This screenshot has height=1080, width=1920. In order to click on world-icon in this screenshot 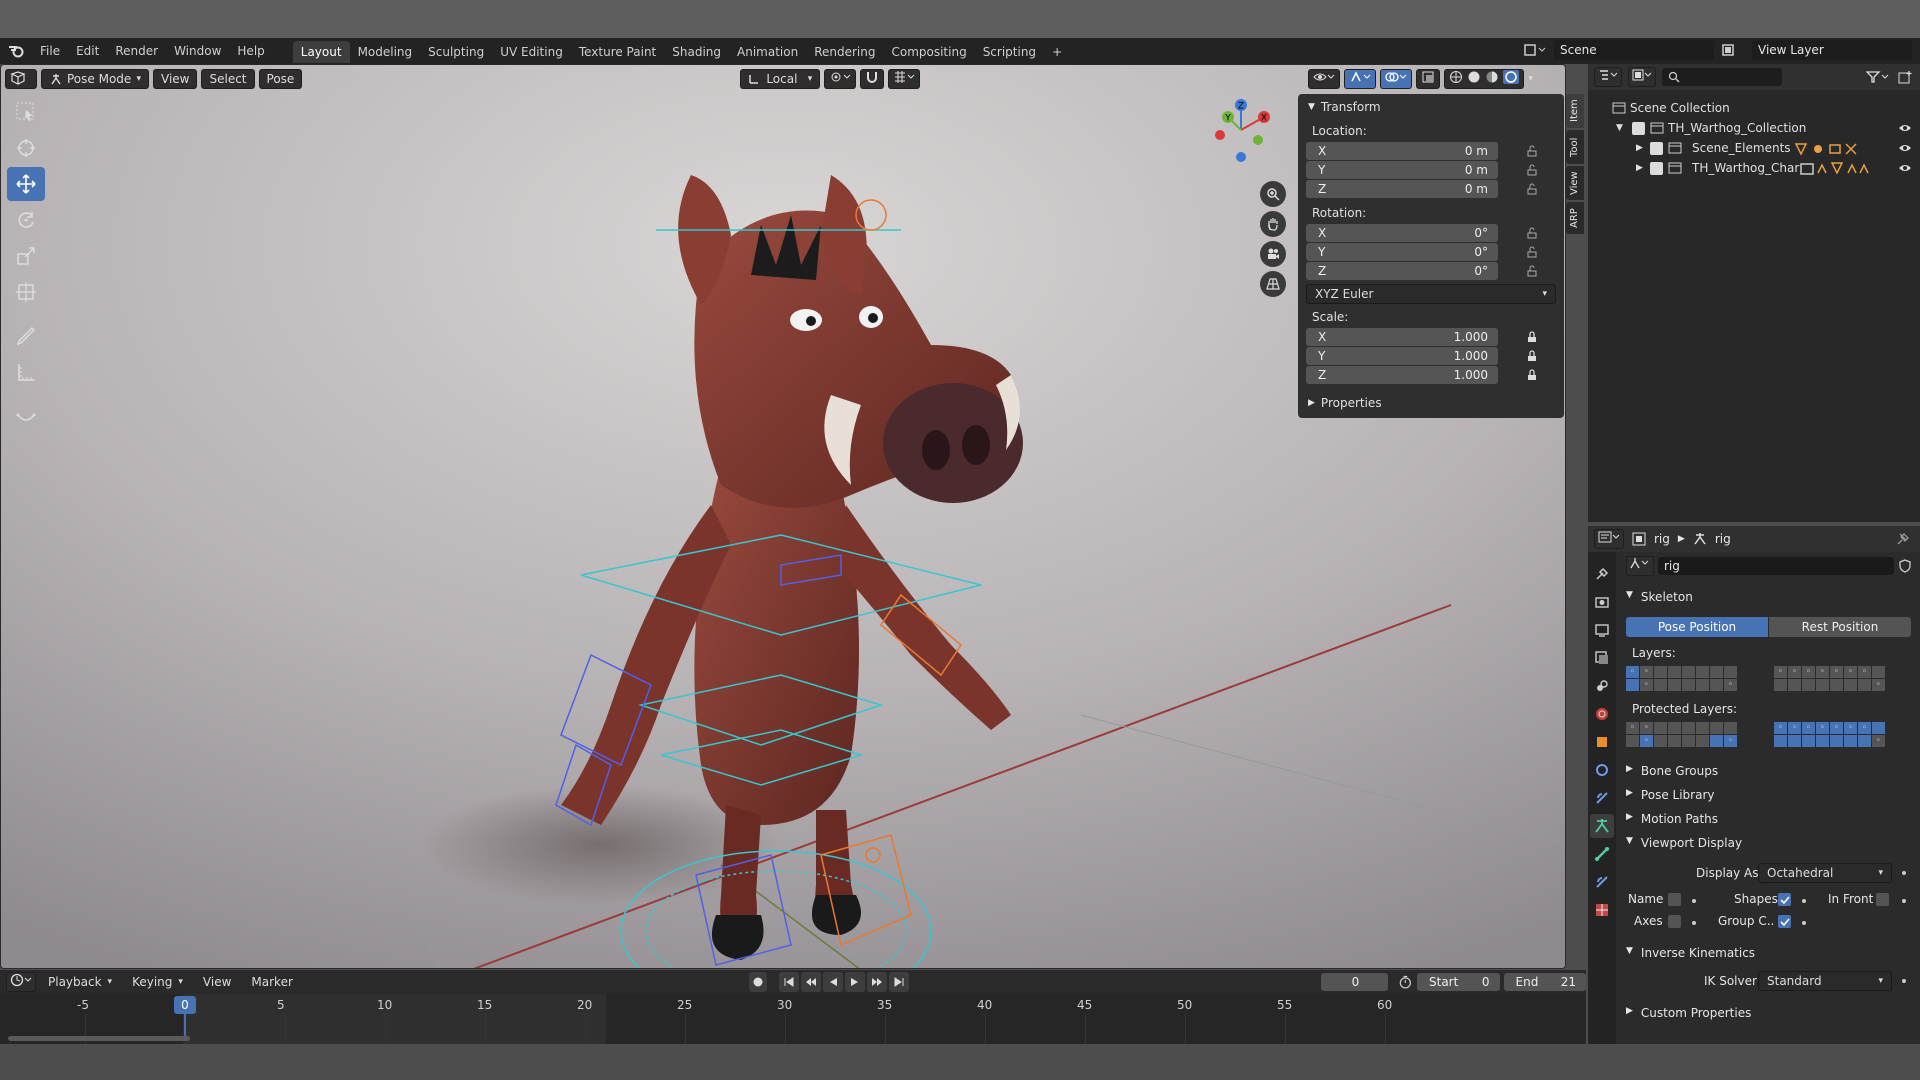, I will do `click(1602, 714)`.